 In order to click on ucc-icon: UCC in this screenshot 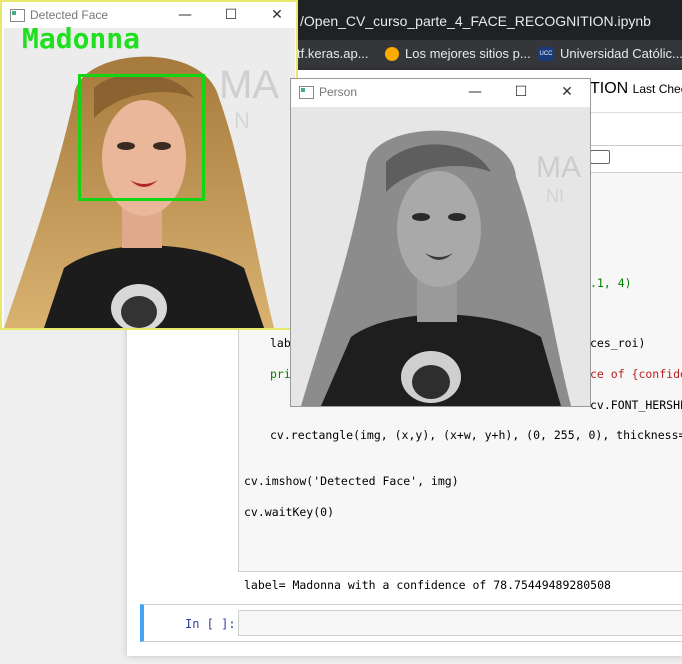, I will do `click(546, 53)`.